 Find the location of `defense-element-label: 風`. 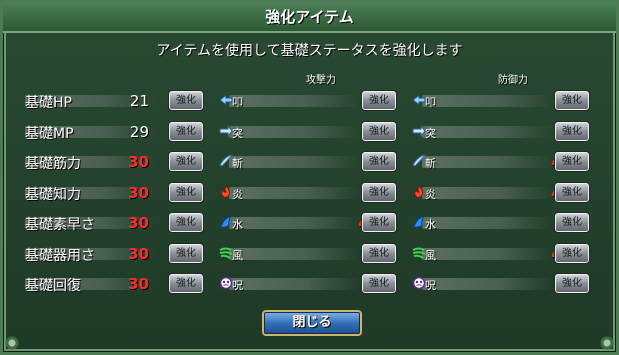

defense-element-label: 風 is located at coordinates (430, 255).